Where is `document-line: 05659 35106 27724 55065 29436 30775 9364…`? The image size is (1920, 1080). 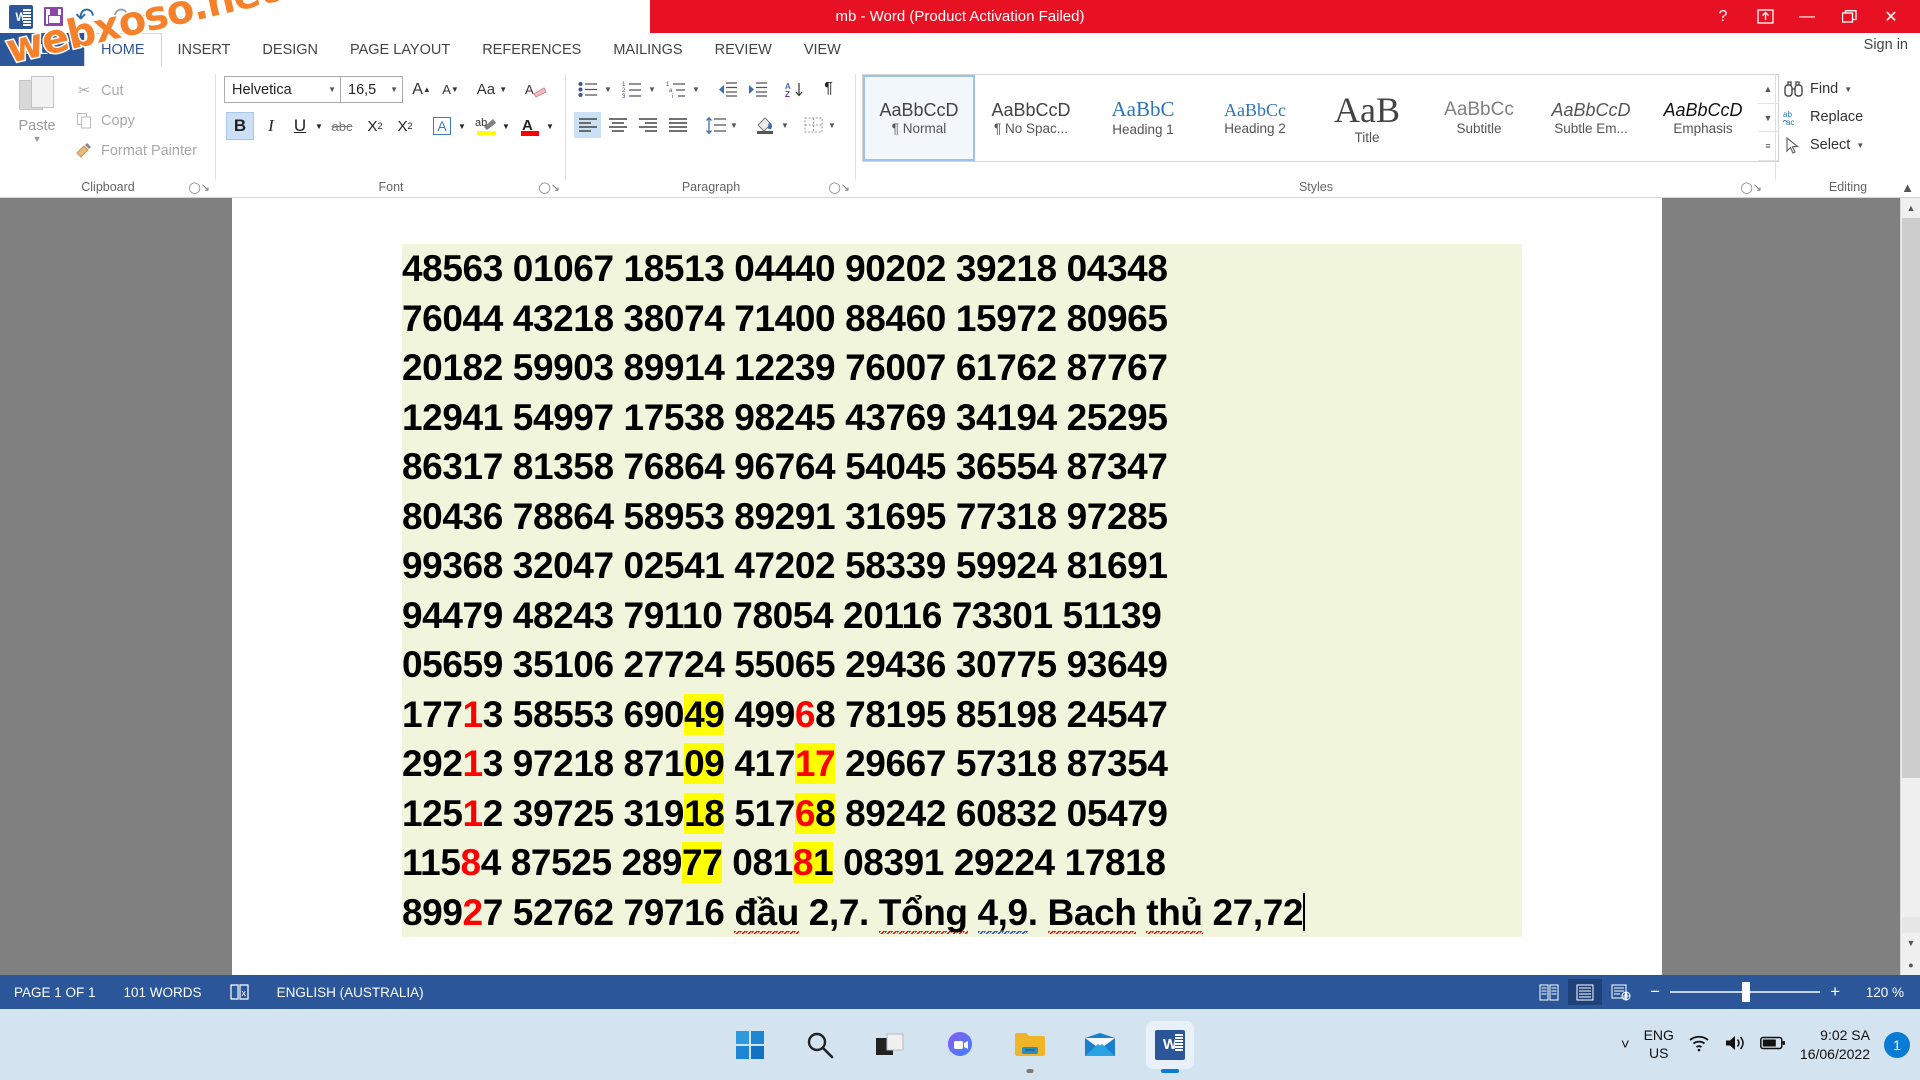 document-line: 05659 35106 27724 55065 29436 30775 9364… is located at coordinates (962, 665).